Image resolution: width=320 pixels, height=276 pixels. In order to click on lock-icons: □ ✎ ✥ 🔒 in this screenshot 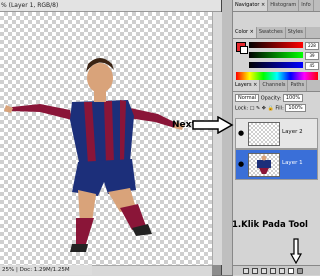, I will do `click(262, 109)`.